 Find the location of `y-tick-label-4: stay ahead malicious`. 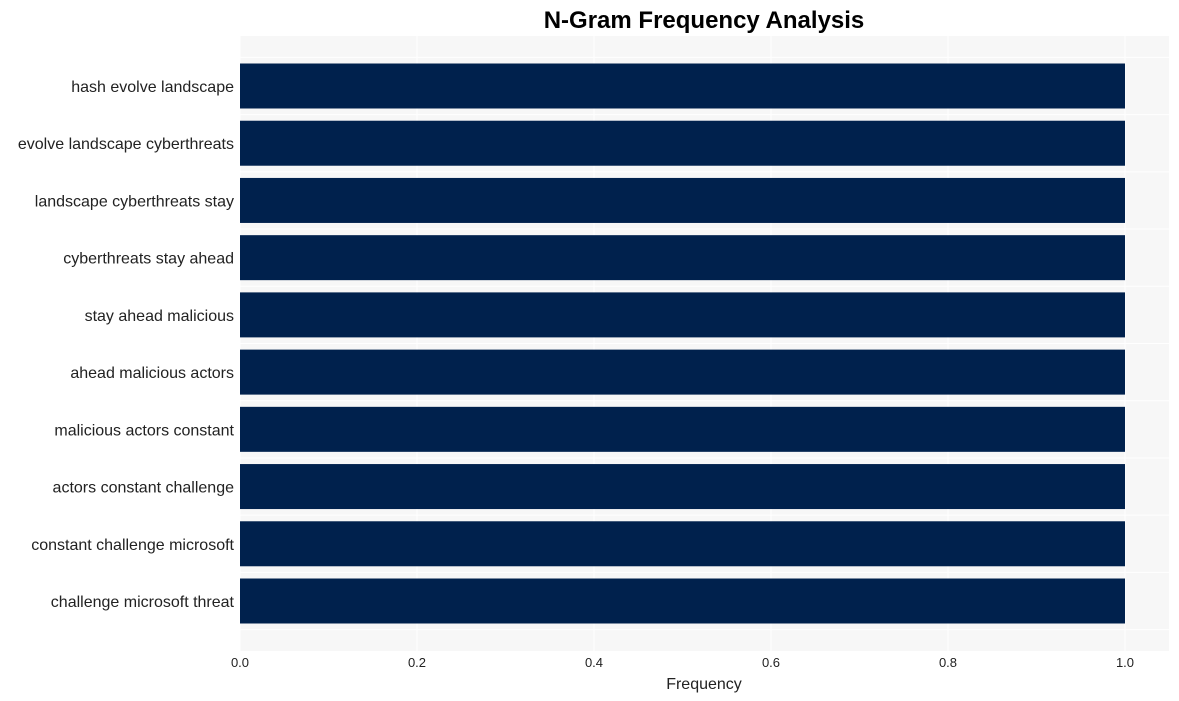

y-tick-label-4: stay ahead malicious is located at coordinates (159, 316).